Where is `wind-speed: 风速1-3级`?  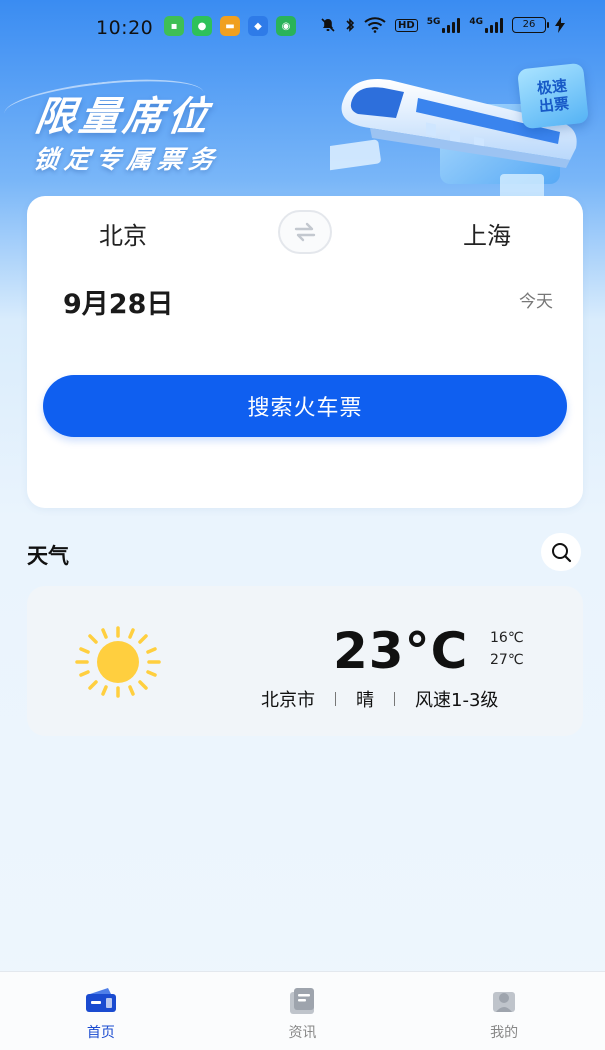 wind-speed: 风速1-3级 is located at coordinates (457, 700).